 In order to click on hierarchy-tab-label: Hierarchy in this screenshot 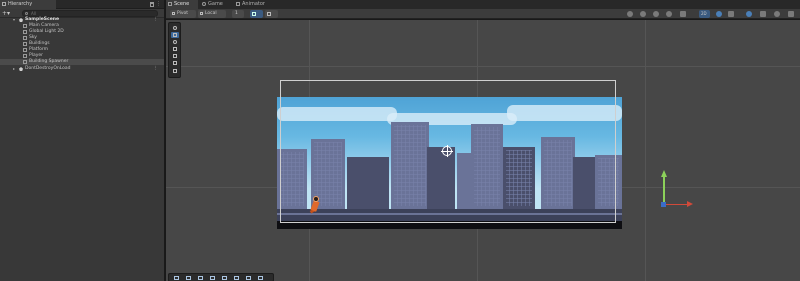, I will do `click(20, 4)`.